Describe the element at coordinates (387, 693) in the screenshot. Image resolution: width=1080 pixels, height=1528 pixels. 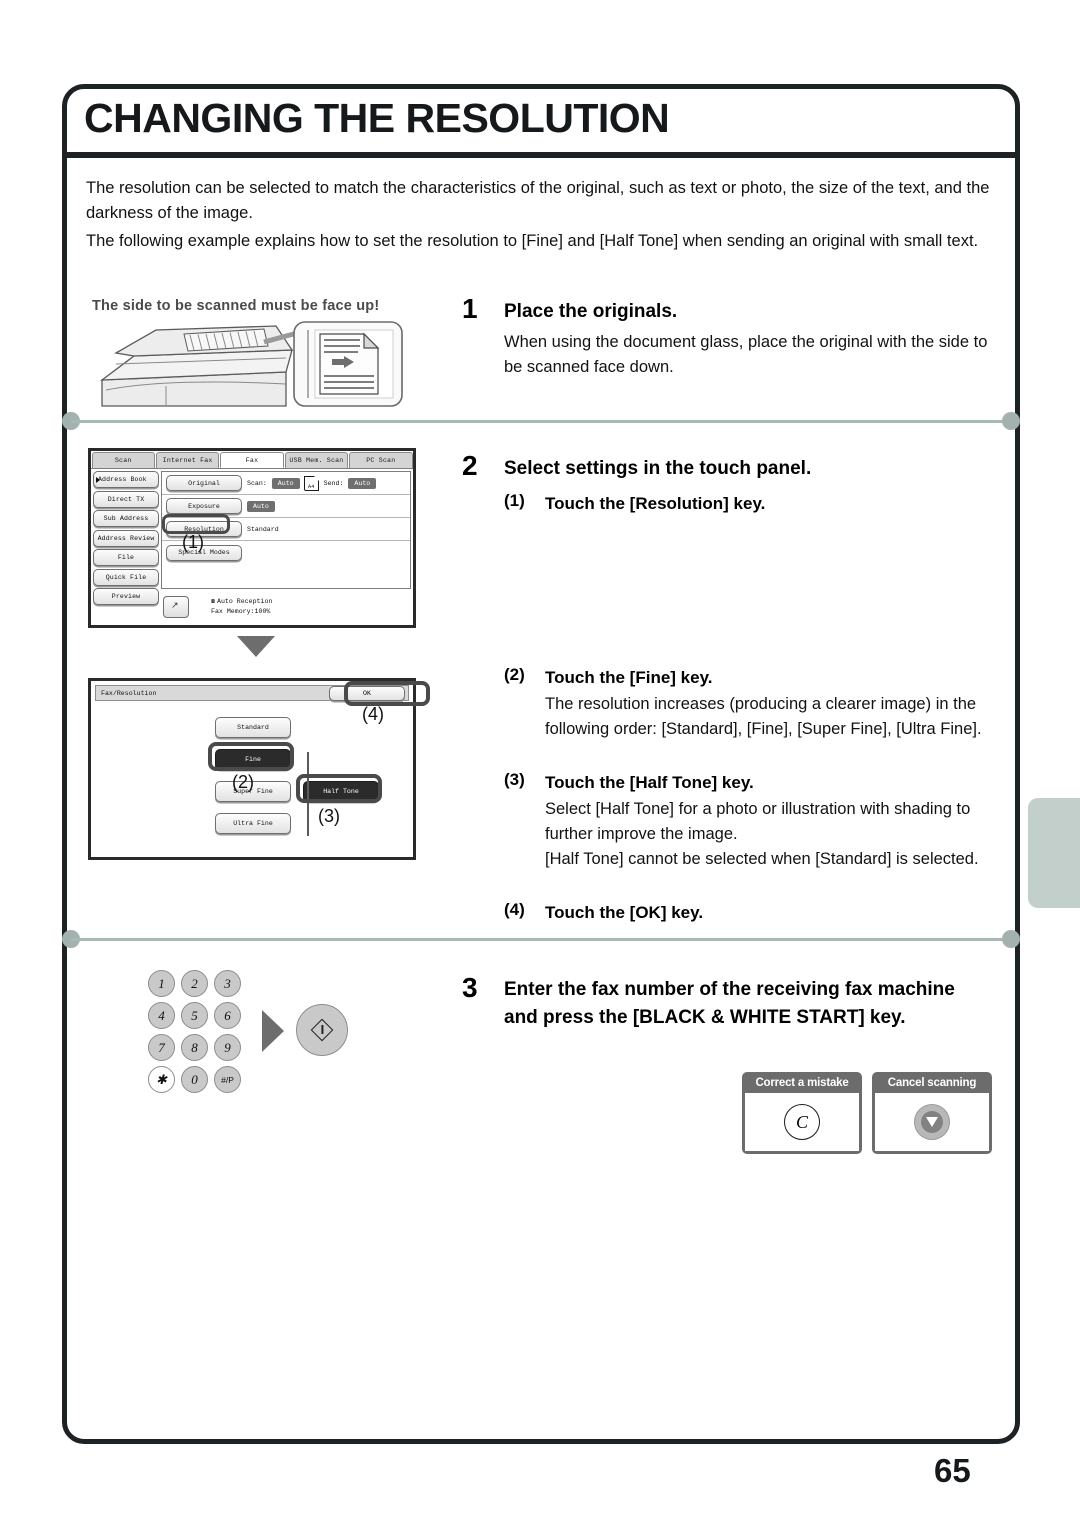
I see `highlight-ok-key` at that location.